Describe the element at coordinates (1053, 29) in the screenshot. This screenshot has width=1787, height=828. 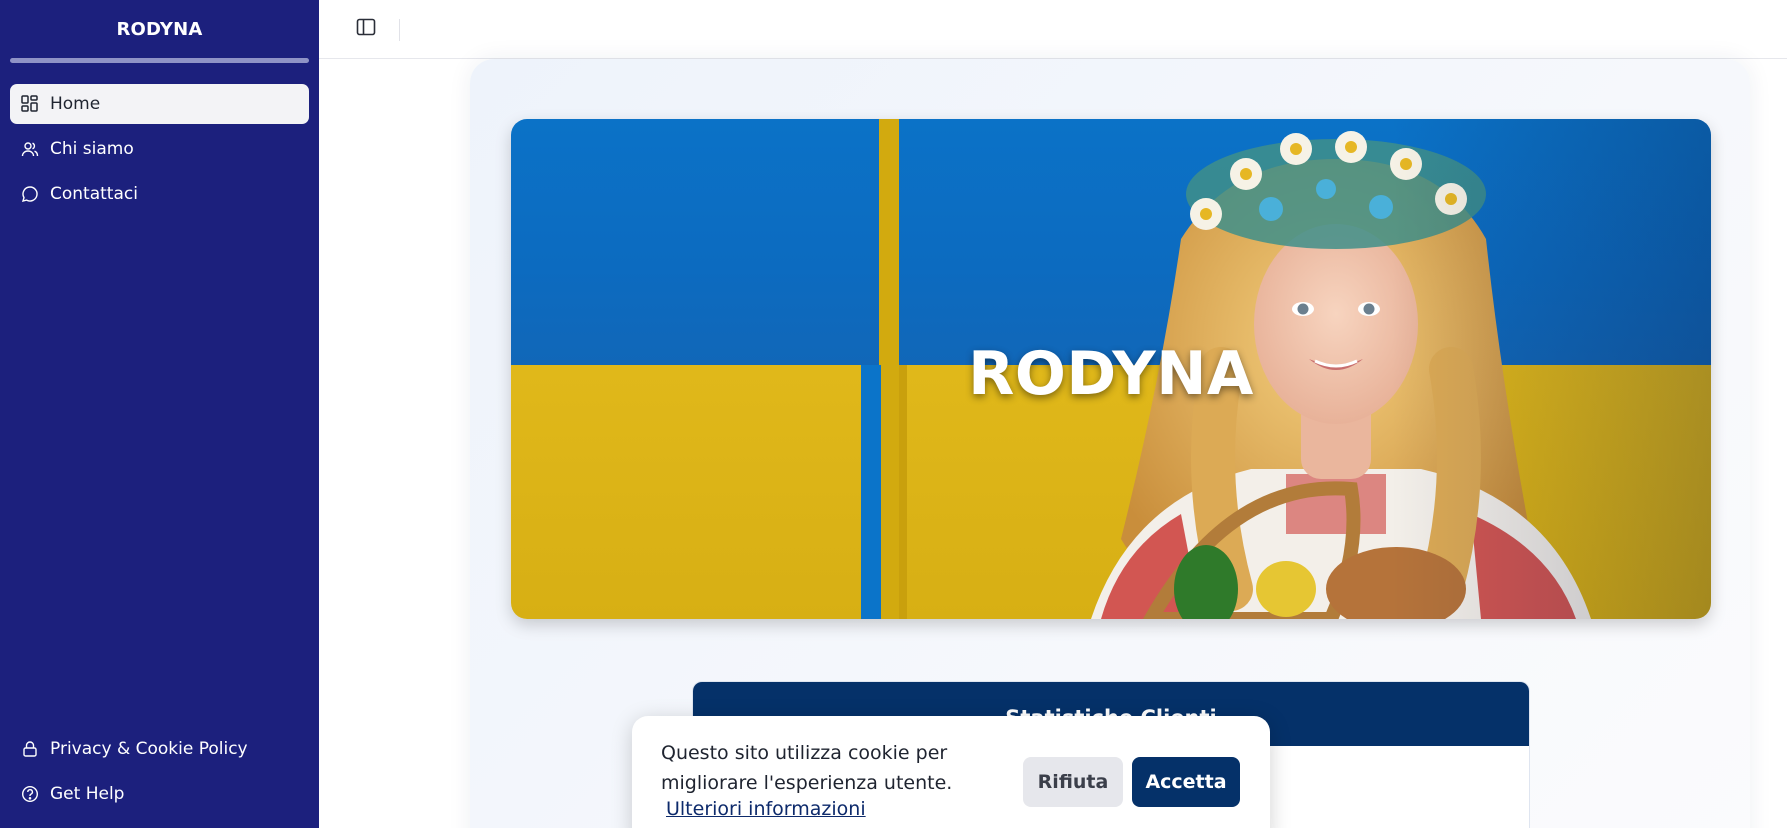
I see `top-bar` at that location.